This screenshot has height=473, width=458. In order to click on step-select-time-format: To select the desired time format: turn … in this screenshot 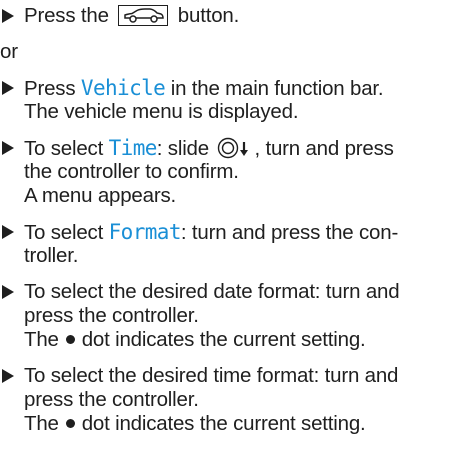, I will do `click(229, 376)`.